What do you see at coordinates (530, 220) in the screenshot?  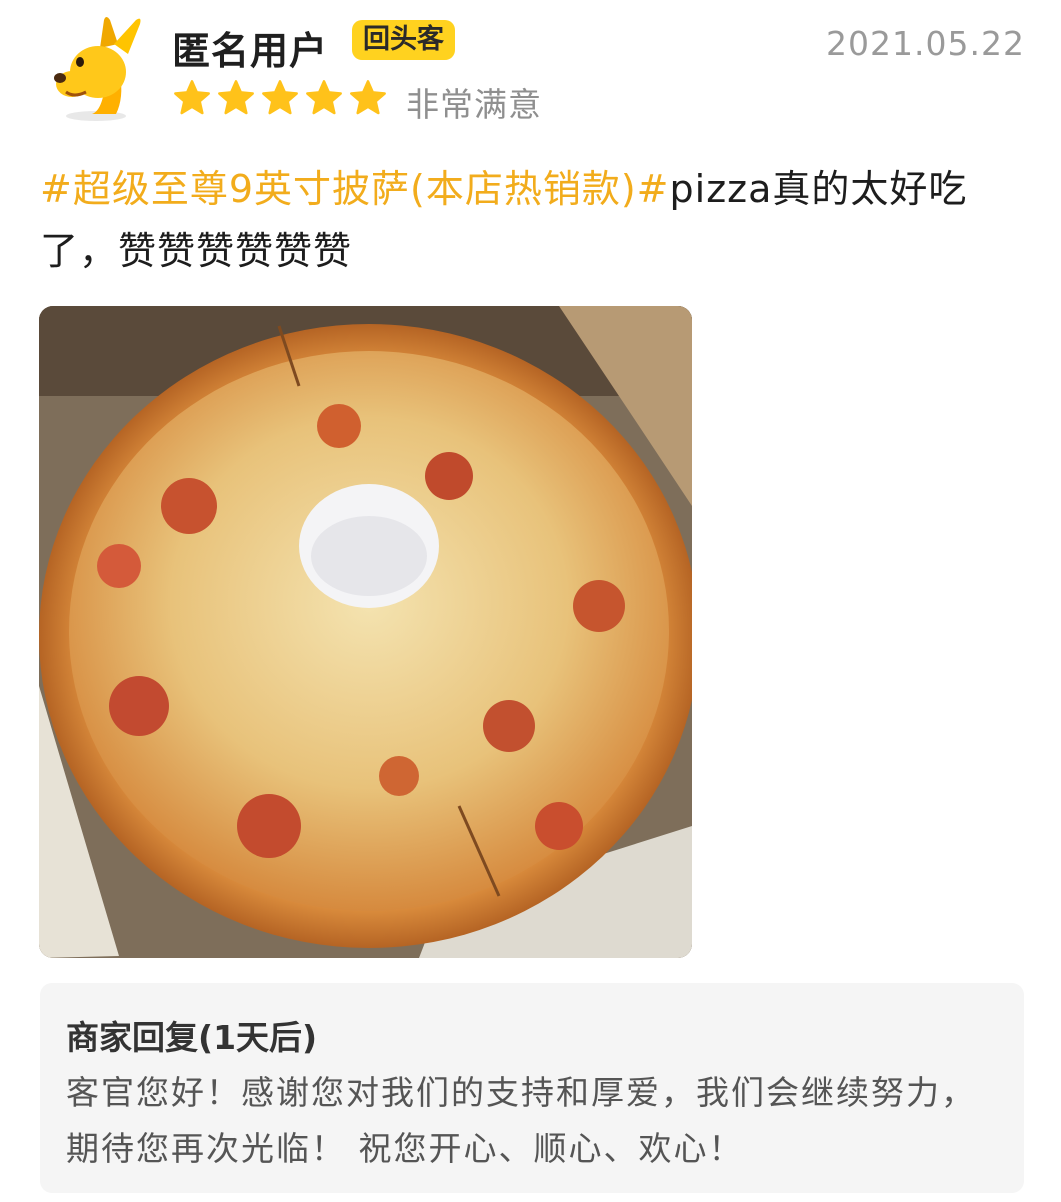 I see `review-text: #超级至尊9英寸披萨(本店热销款)#pizza真的太好吃了，赞赞赞赞赞赞` at bounding box center [530, 220].